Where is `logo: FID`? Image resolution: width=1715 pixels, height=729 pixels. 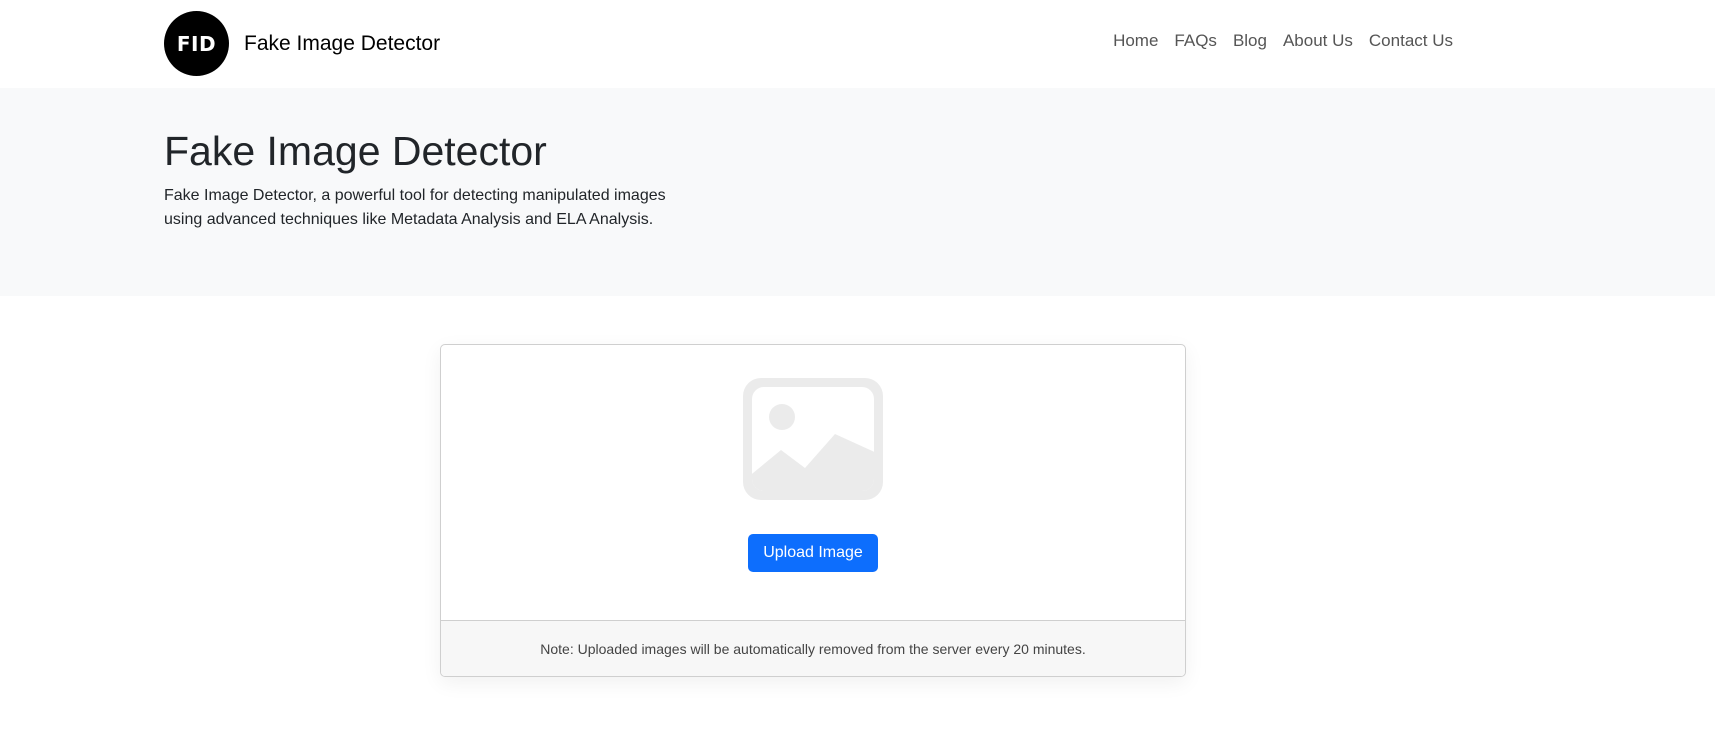 logo: FID is located at coordinates (196, 43).